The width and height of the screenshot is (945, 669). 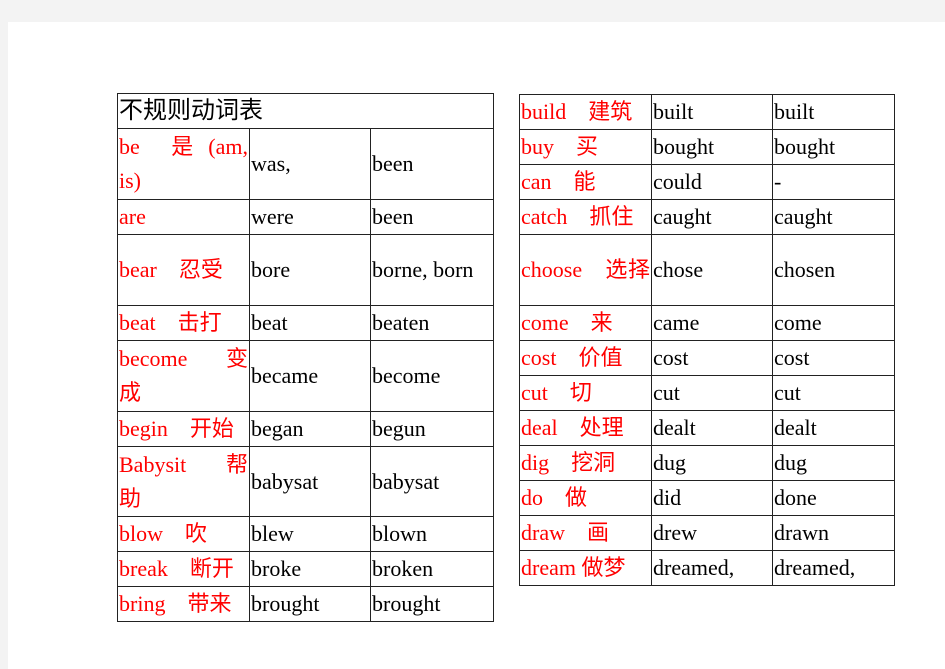 I want to click on table-row: do 做 did done, so click(x=707, y=498).